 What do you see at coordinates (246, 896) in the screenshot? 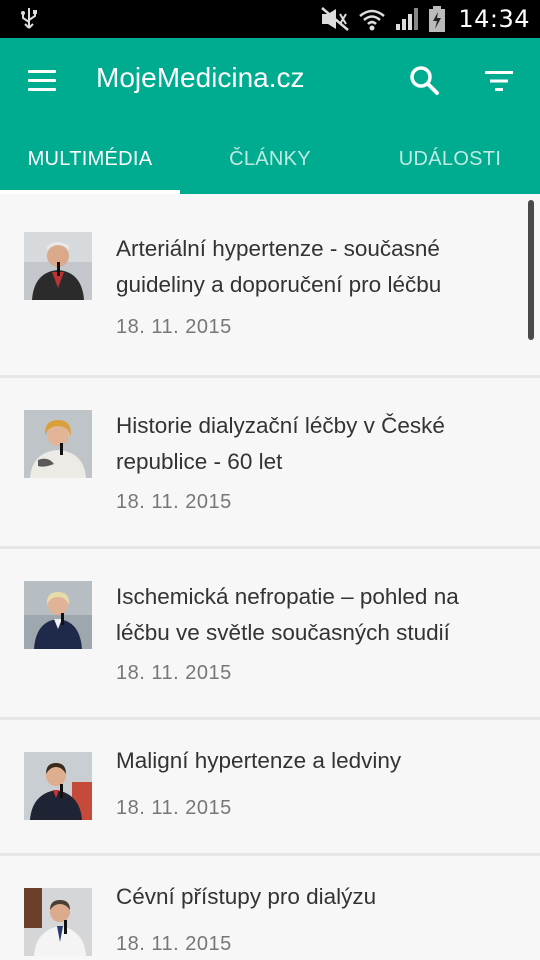
I see `item-title: Cévní přístupy pro dialýzu` at bounding box center [246, 896].